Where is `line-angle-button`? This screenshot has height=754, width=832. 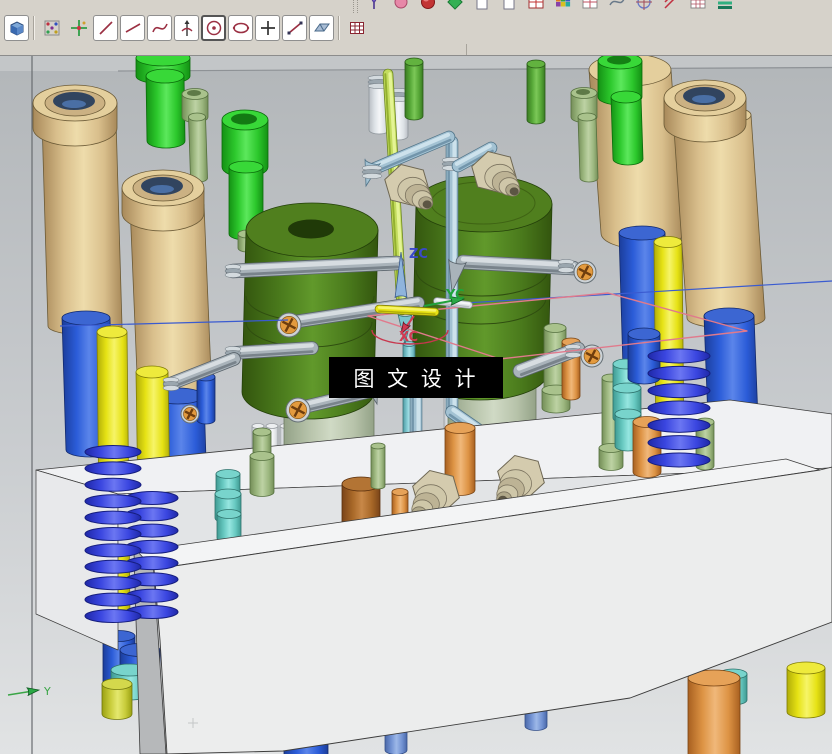 line-angle-button is located at coordinates (132, 28).